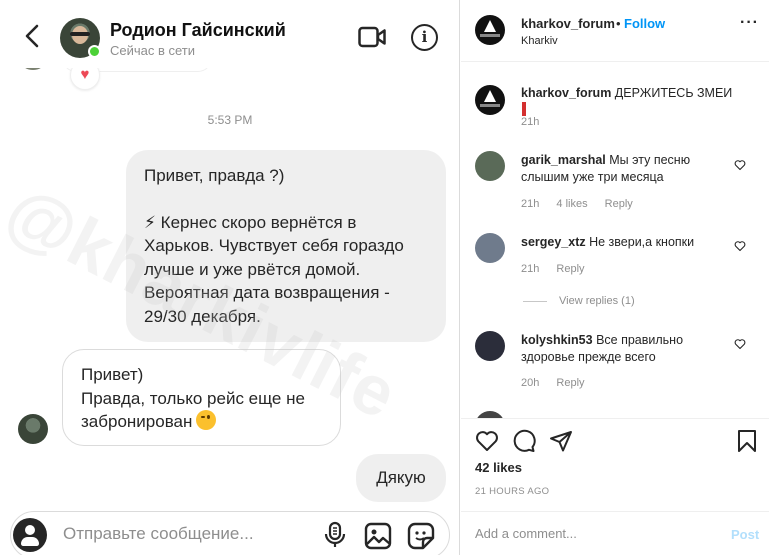 This screenshot has width=769, height=555. Describe the element at coordinates (490, 30) in the screenshot. I see `post-author-avatar` at that location.